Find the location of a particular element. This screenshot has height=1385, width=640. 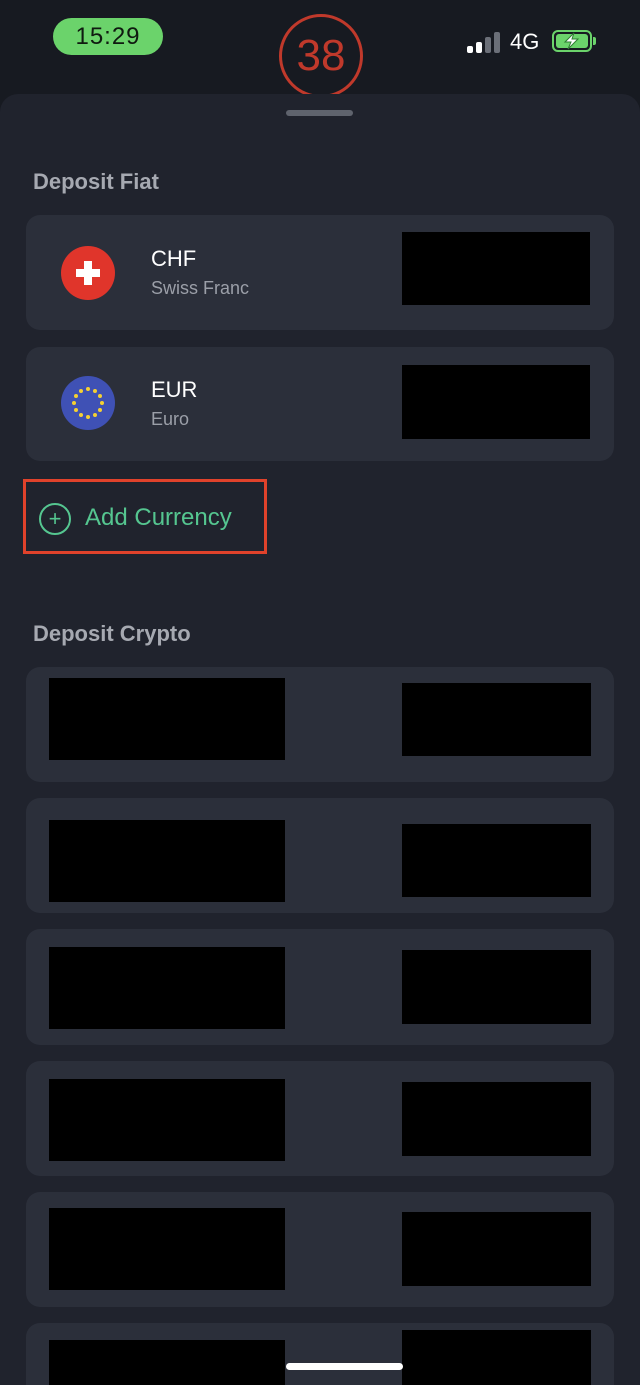

currency-code: CHF is located at coordinates (174, 258).